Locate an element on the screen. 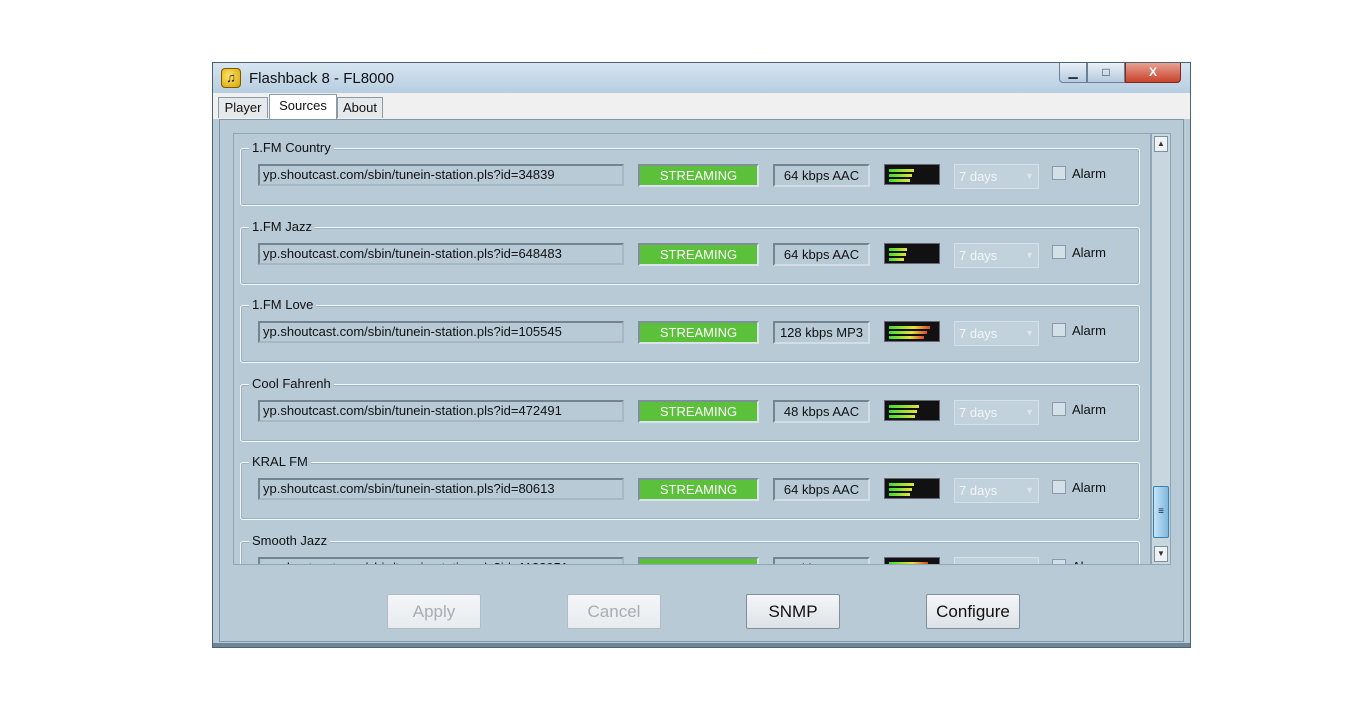 This screenshot has width=1360, height=720. station-name: 1.FM Jazz is located at coordinates (282, 226).